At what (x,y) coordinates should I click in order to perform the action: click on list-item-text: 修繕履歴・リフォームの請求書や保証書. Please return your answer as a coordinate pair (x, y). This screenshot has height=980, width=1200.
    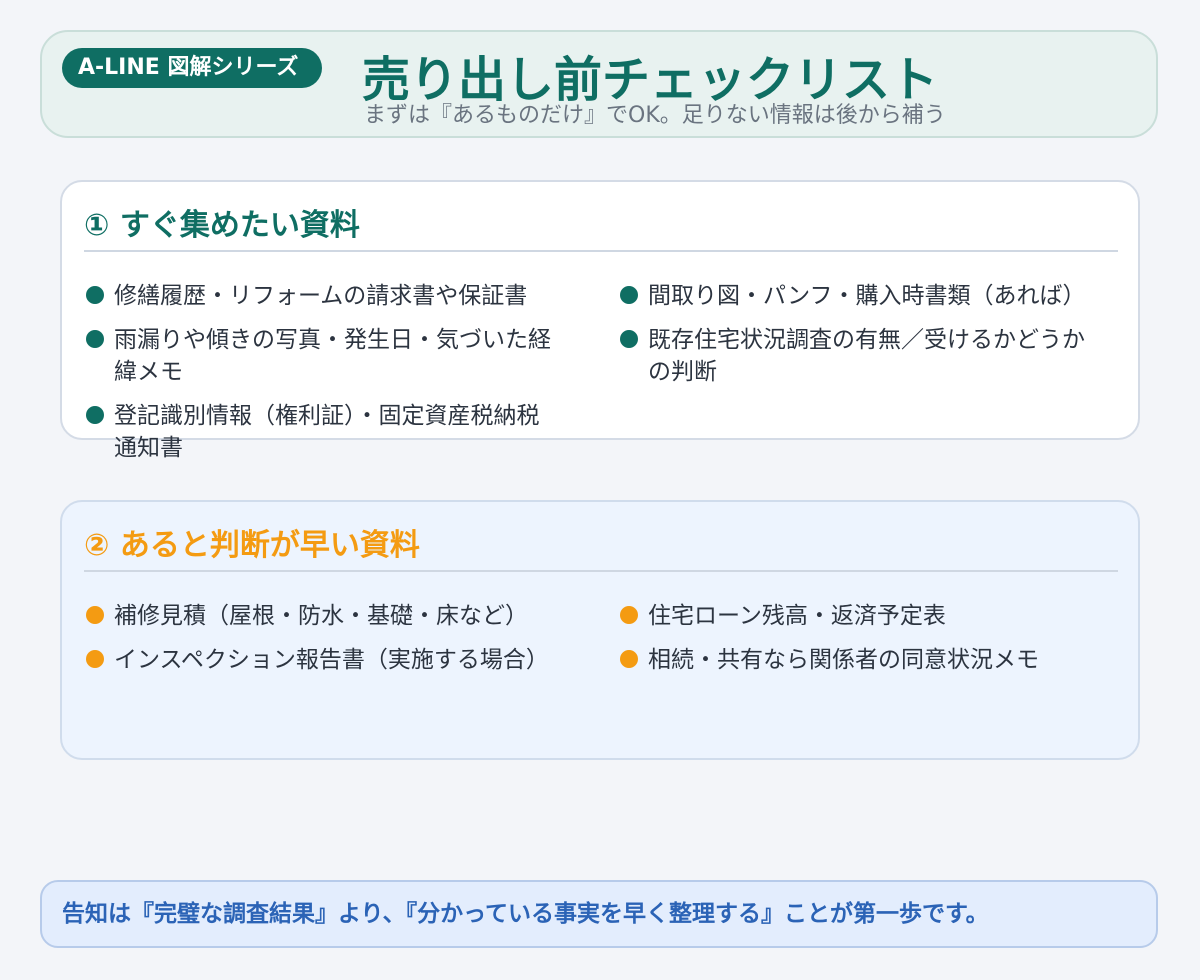
    Looking at the image, I should click on (321, 296).